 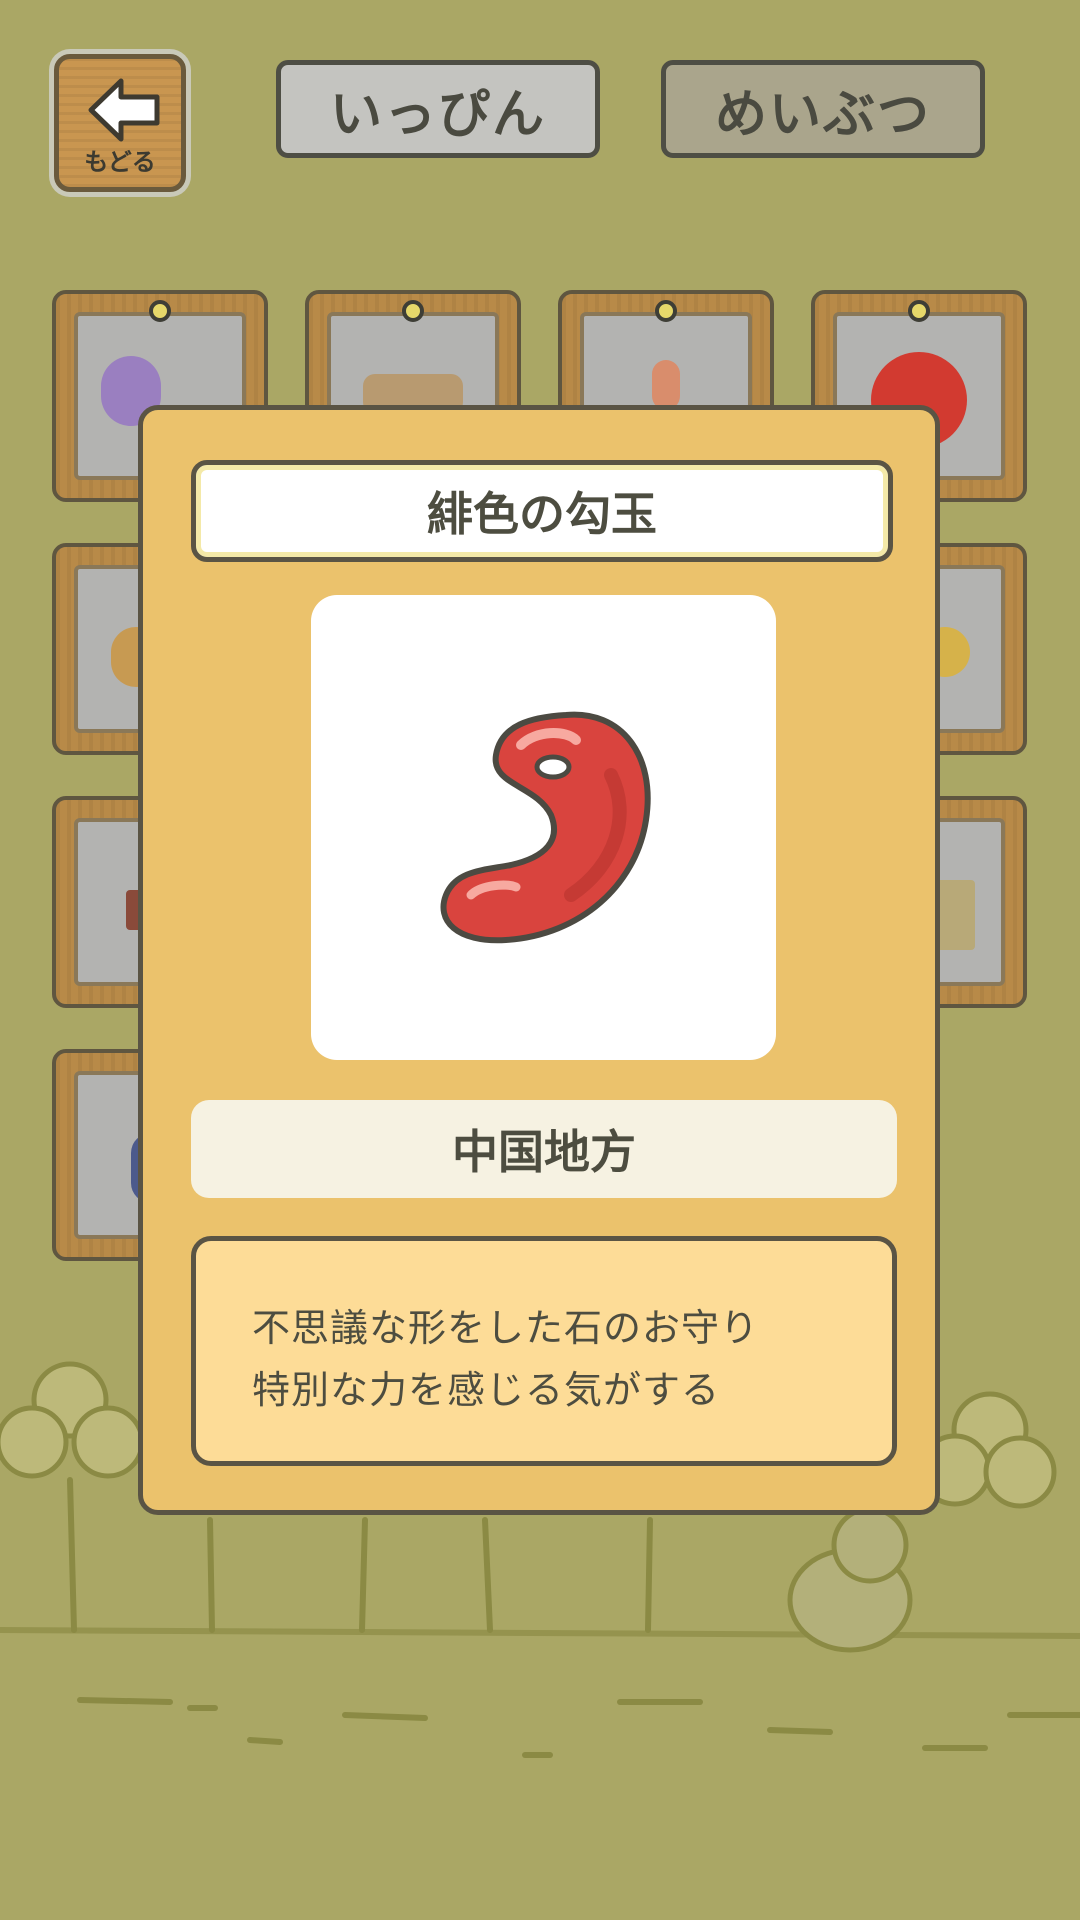 I want to click on back-button-label: もどる, so click(x=120, y=162).